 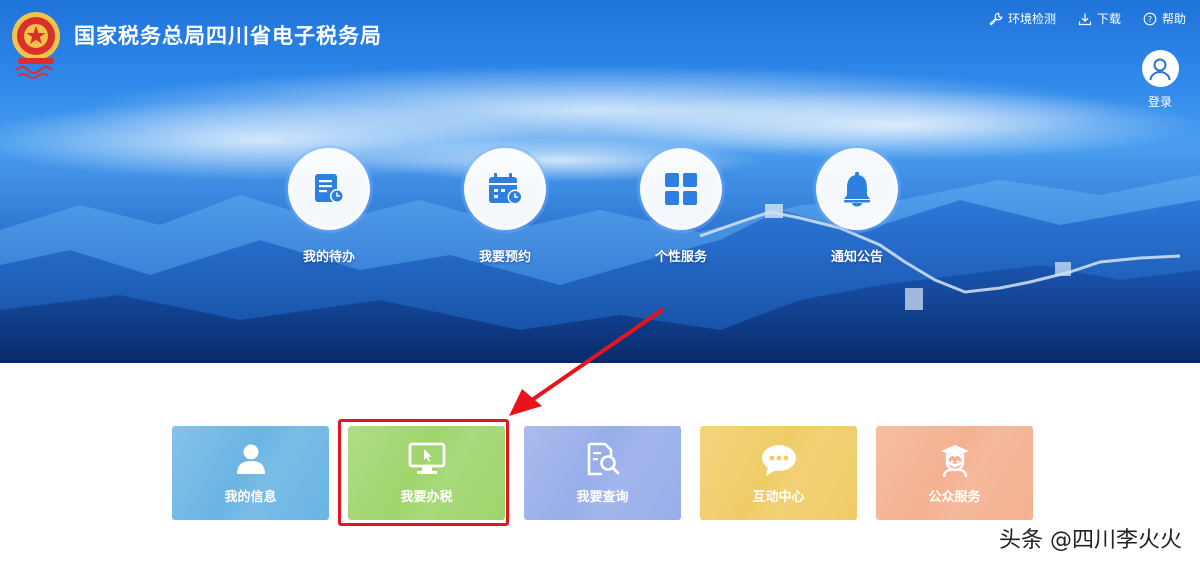 I want to click on top-links: 环境检测 下载 ? 帮助, so click(x=1087, y=18).